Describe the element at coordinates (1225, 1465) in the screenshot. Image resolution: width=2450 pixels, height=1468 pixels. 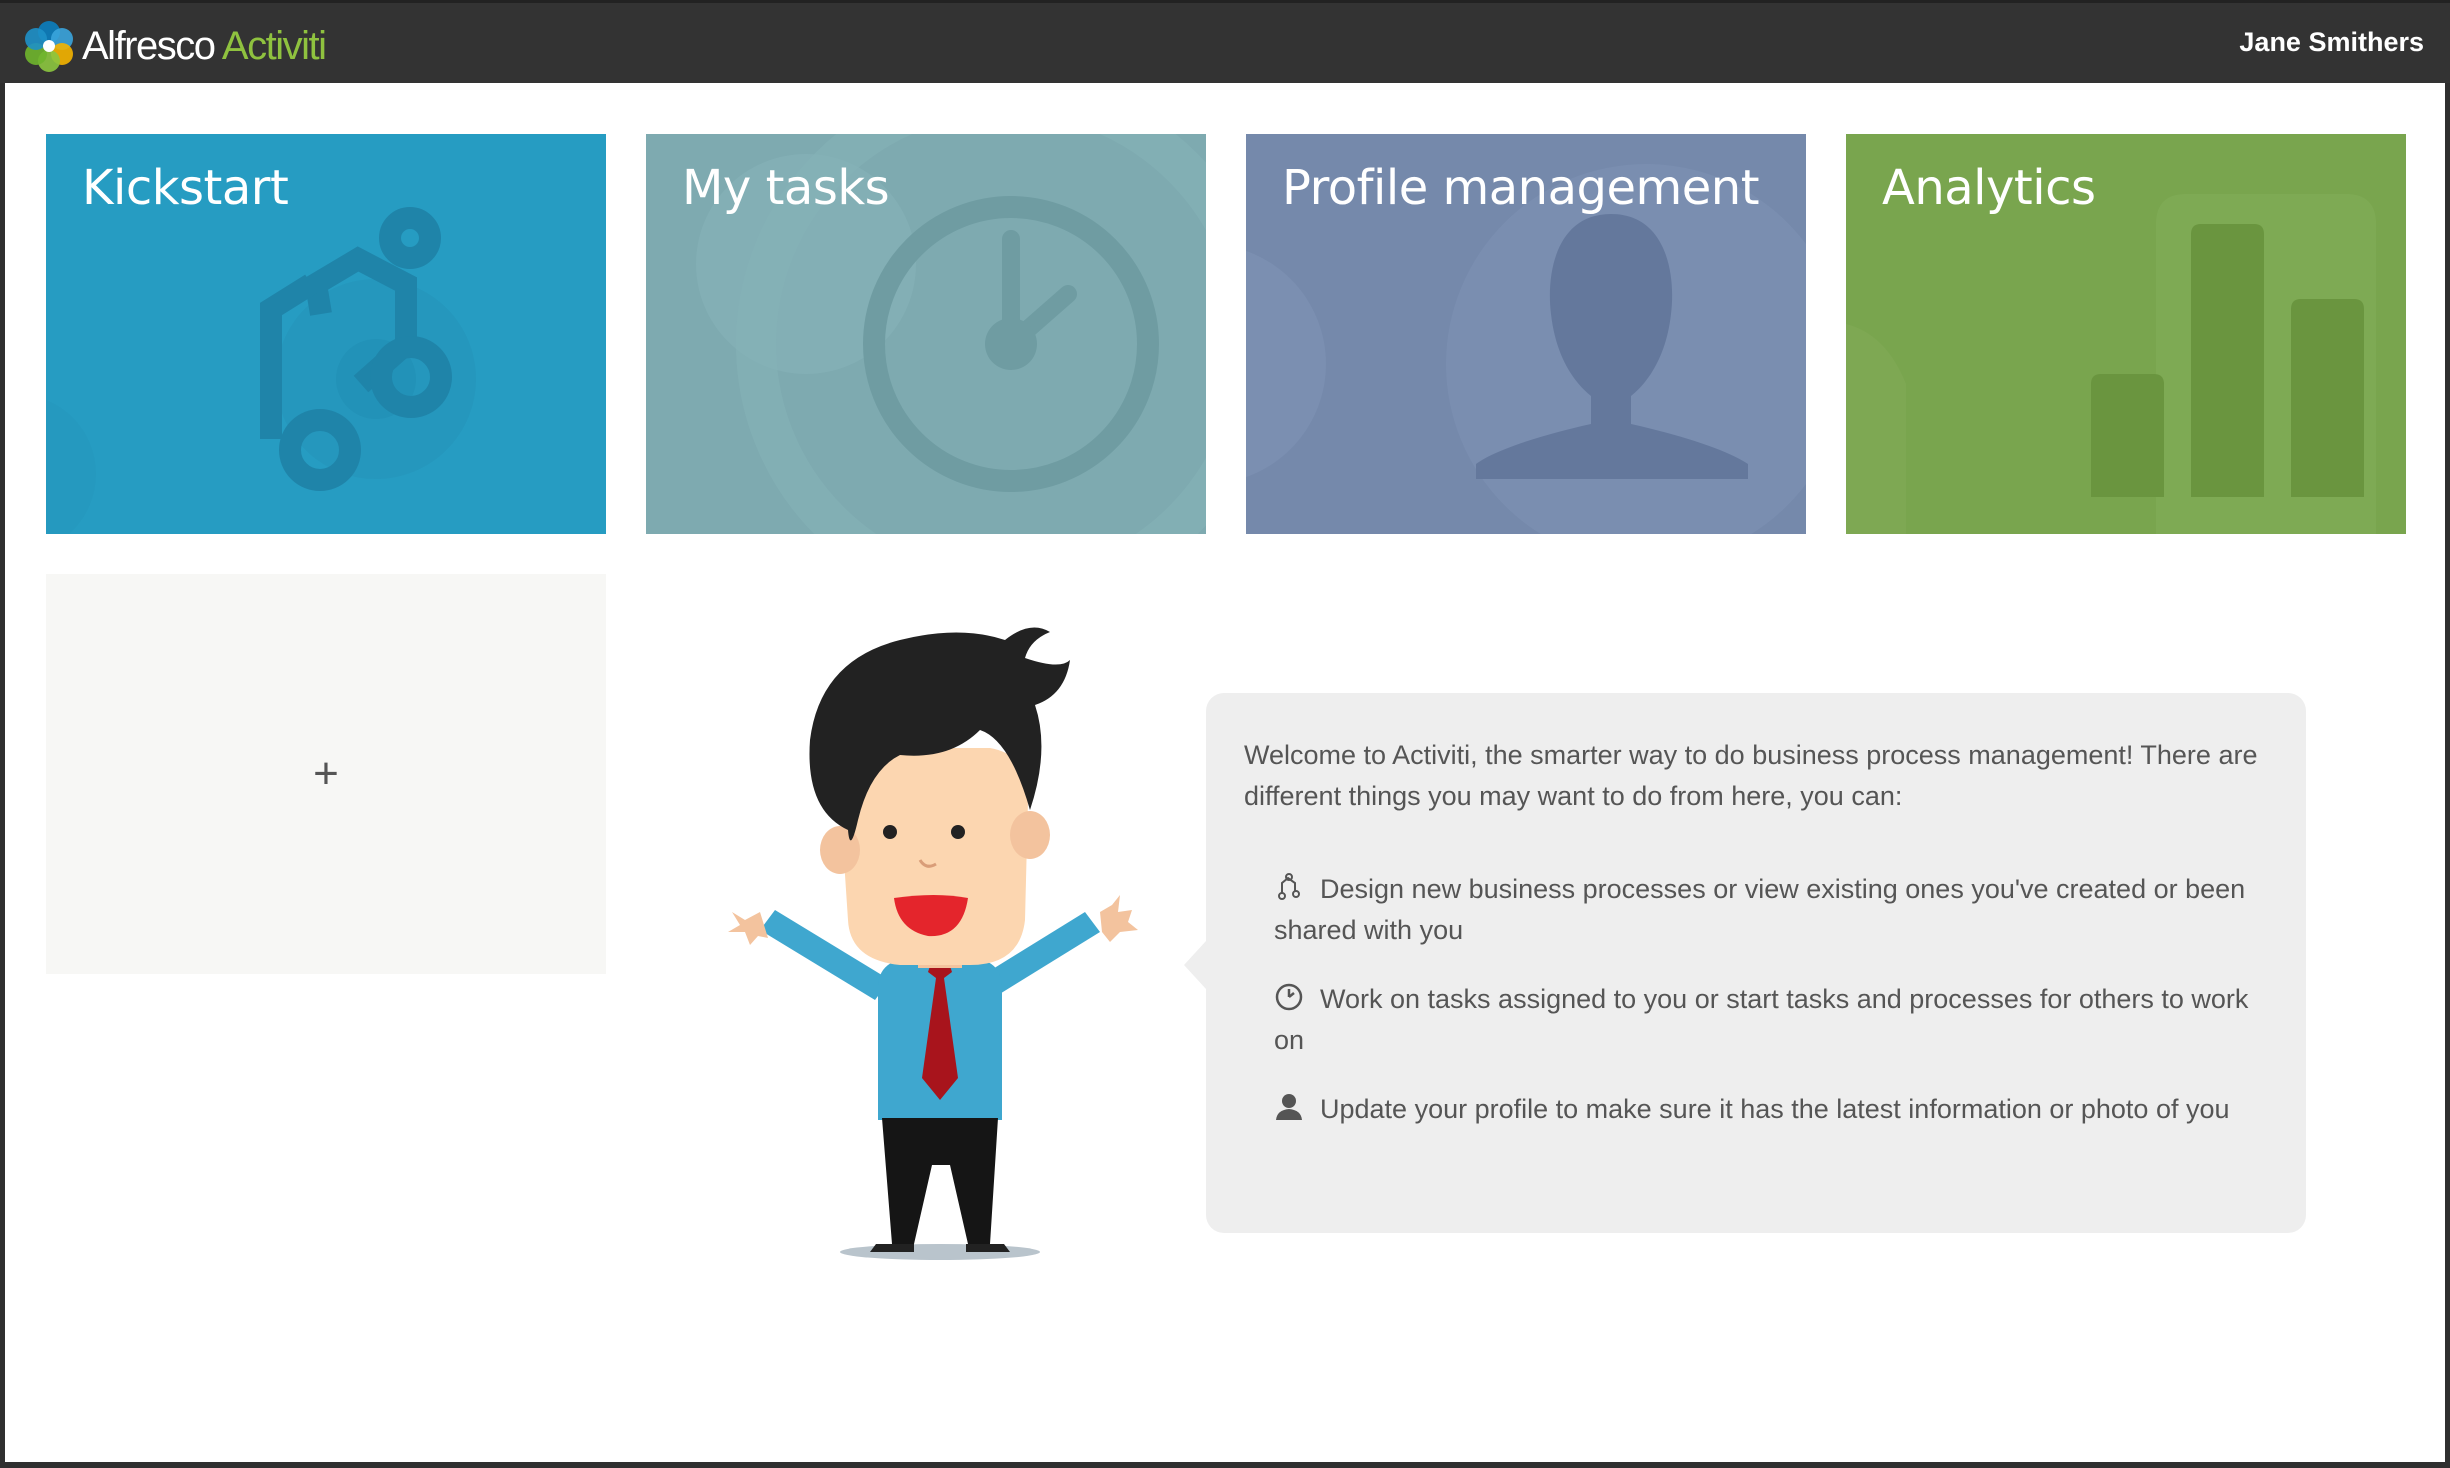
I see `window-edge-bottom` at that location.